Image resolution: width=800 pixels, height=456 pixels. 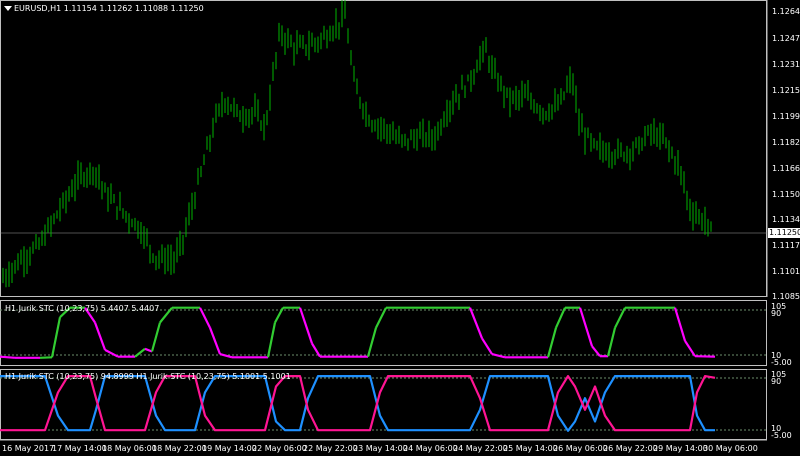 I want to click on time-label: 17 May 14:00, so click(x=79, y=448).